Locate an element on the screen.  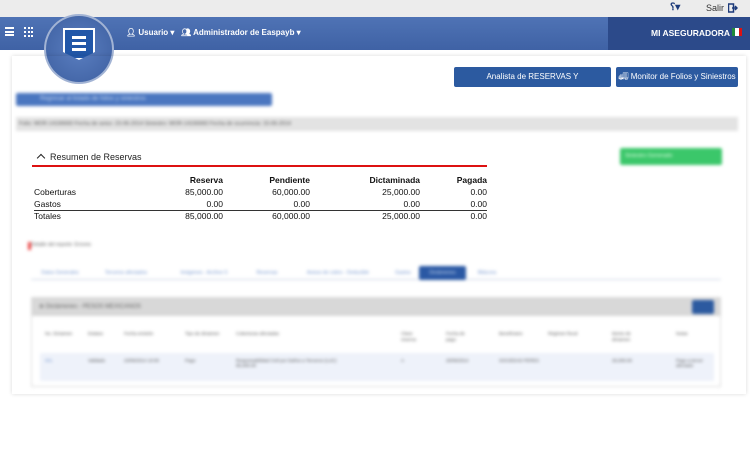
table-row: Gastos 0.00 0.00 0.00 0.00 is located at coordinates (260, 204).